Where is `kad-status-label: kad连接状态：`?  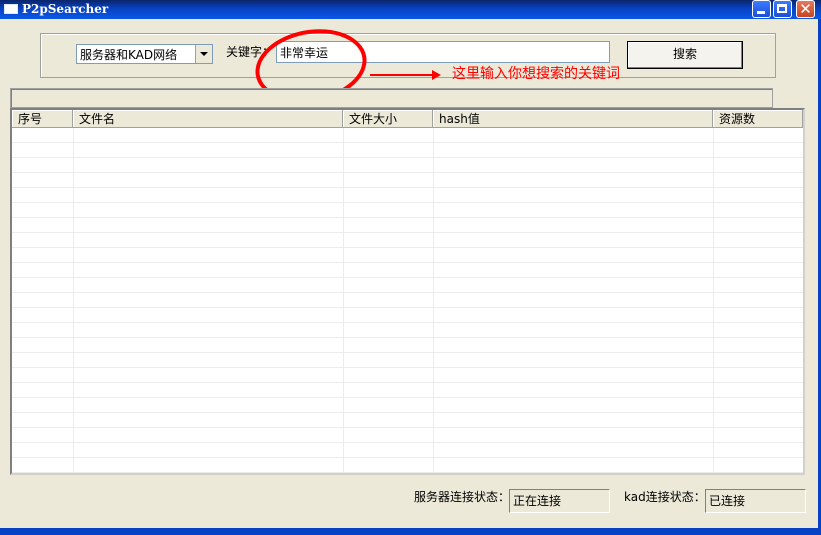 kad-status-label: kad连接状态： is located at coordinates (665, 497).